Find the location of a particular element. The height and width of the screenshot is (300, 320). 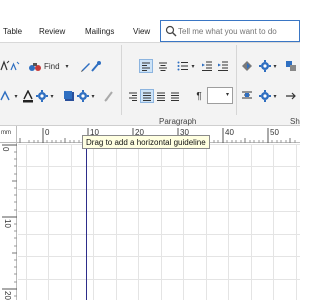

align-left-icon is located at coordinates (146, 66).